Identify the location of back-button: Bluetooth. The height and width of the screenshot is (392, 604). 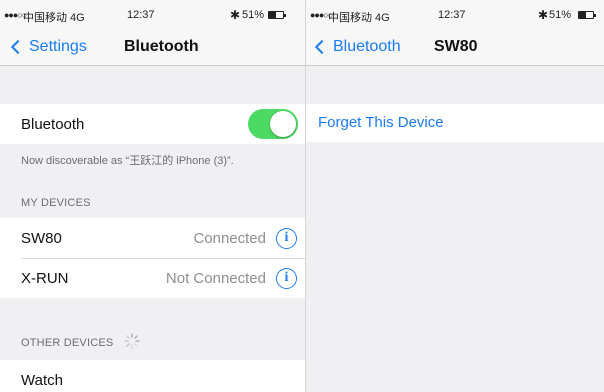
(357, 47).